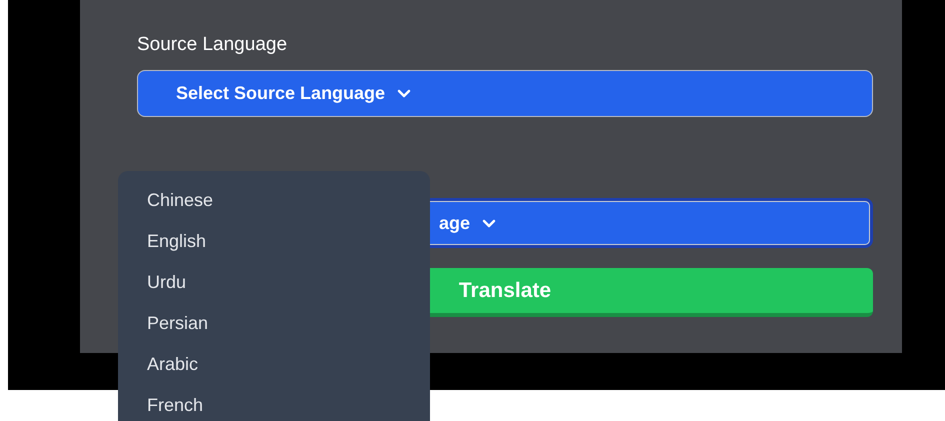 The height and width of the screenshot is (421, 945). I want to click on language-option: French, so click(274, 407).